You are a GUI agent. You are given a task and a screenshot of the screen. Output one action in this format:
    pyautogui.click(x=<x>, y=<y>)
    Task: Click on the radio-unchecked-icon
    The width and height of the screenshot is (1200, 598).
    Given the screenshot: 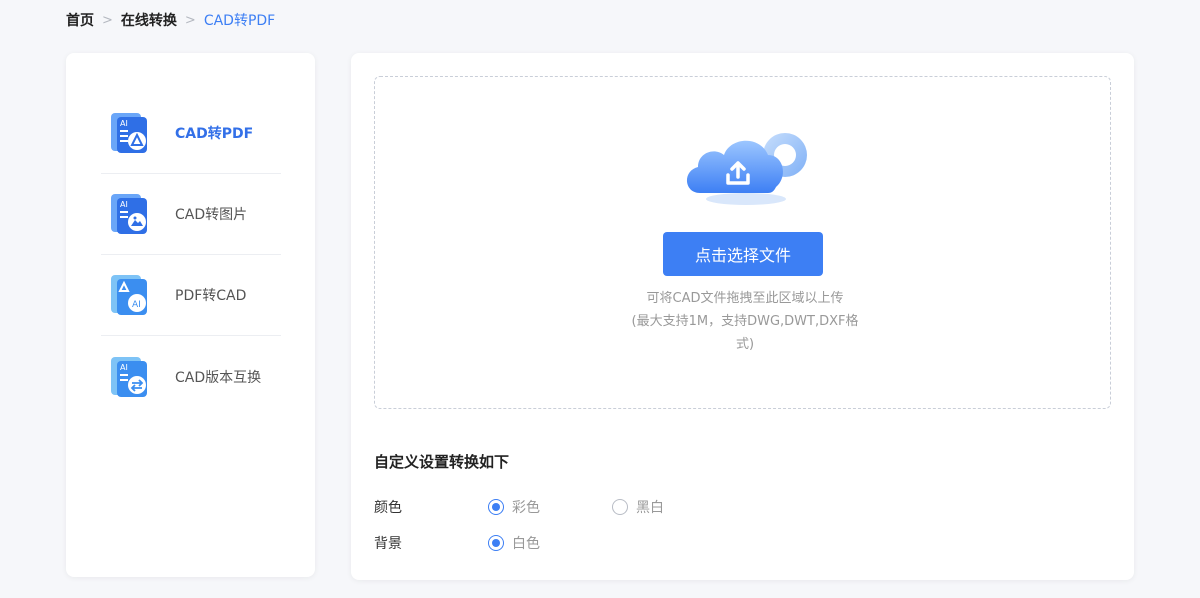 What is the action you would take?
    pyautogui.click(x=620, y=507)
    